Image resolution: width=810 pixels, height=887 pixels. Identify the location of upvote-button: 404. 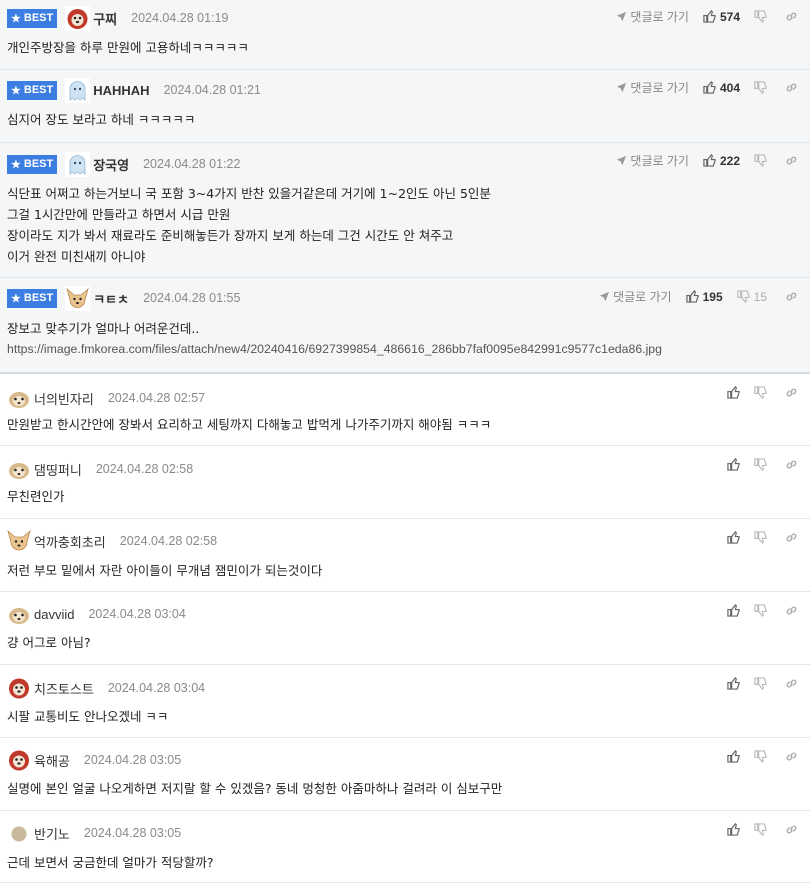
(721, 88).